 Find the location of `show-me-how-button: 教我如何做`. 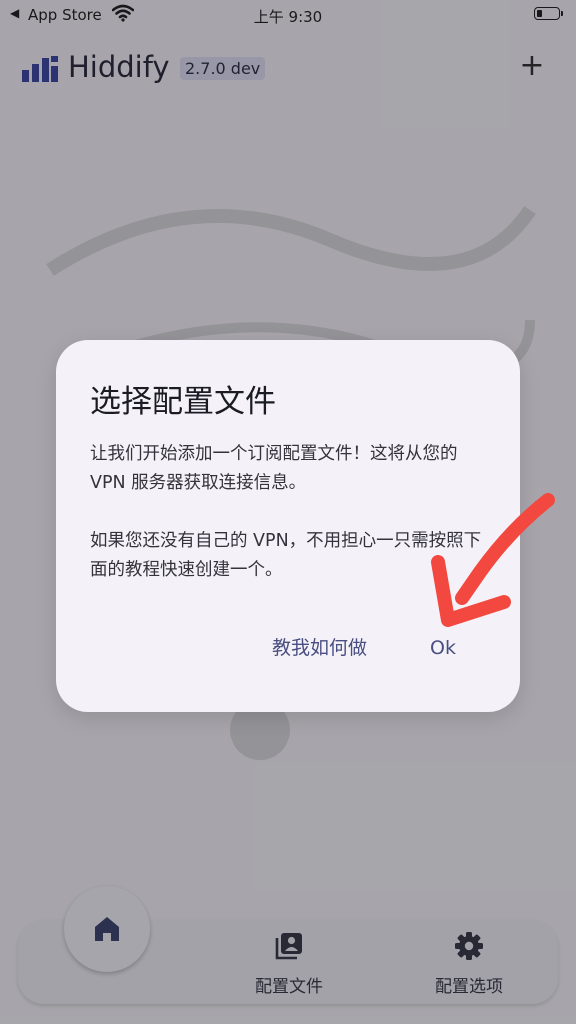

show-me-how-button: 教我如何做 is located at coordinates (319, 648).